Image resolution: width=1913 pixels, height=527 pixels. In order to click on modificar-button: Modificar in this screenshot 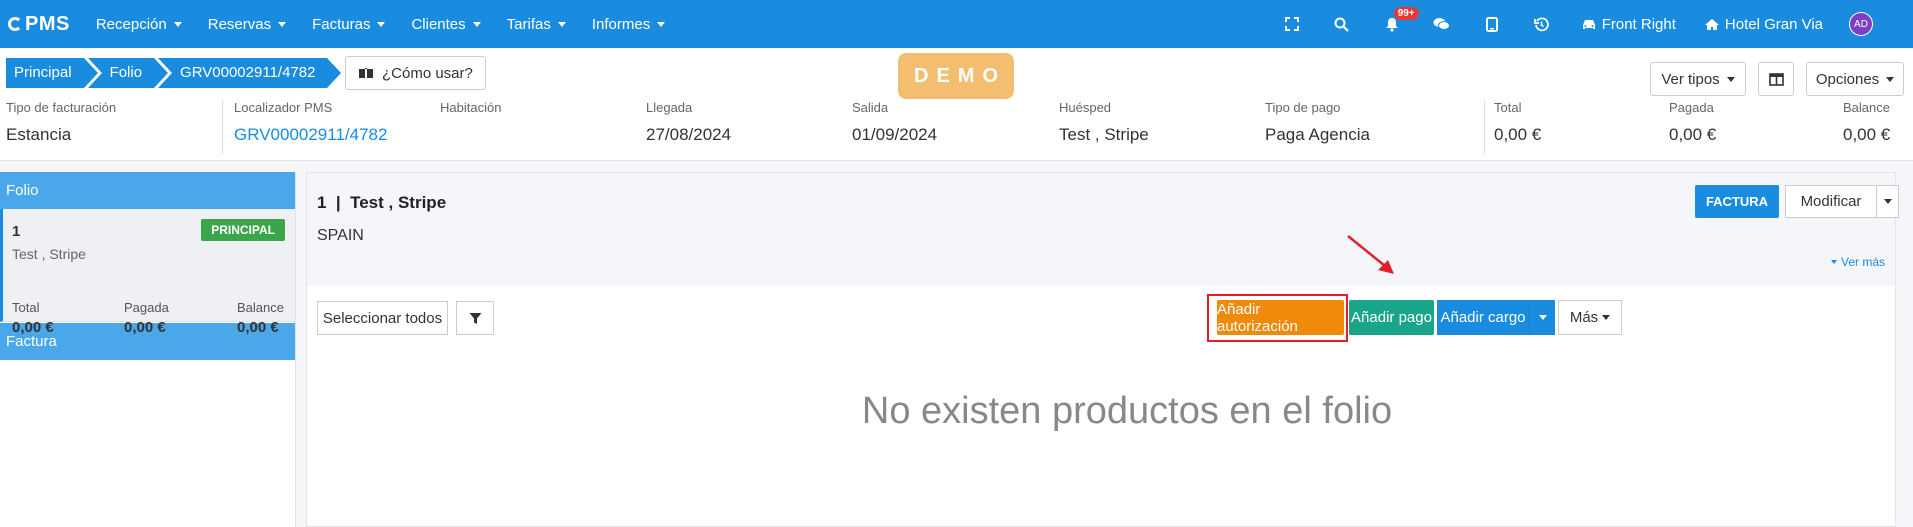, I will do `click(1831, 201)`.